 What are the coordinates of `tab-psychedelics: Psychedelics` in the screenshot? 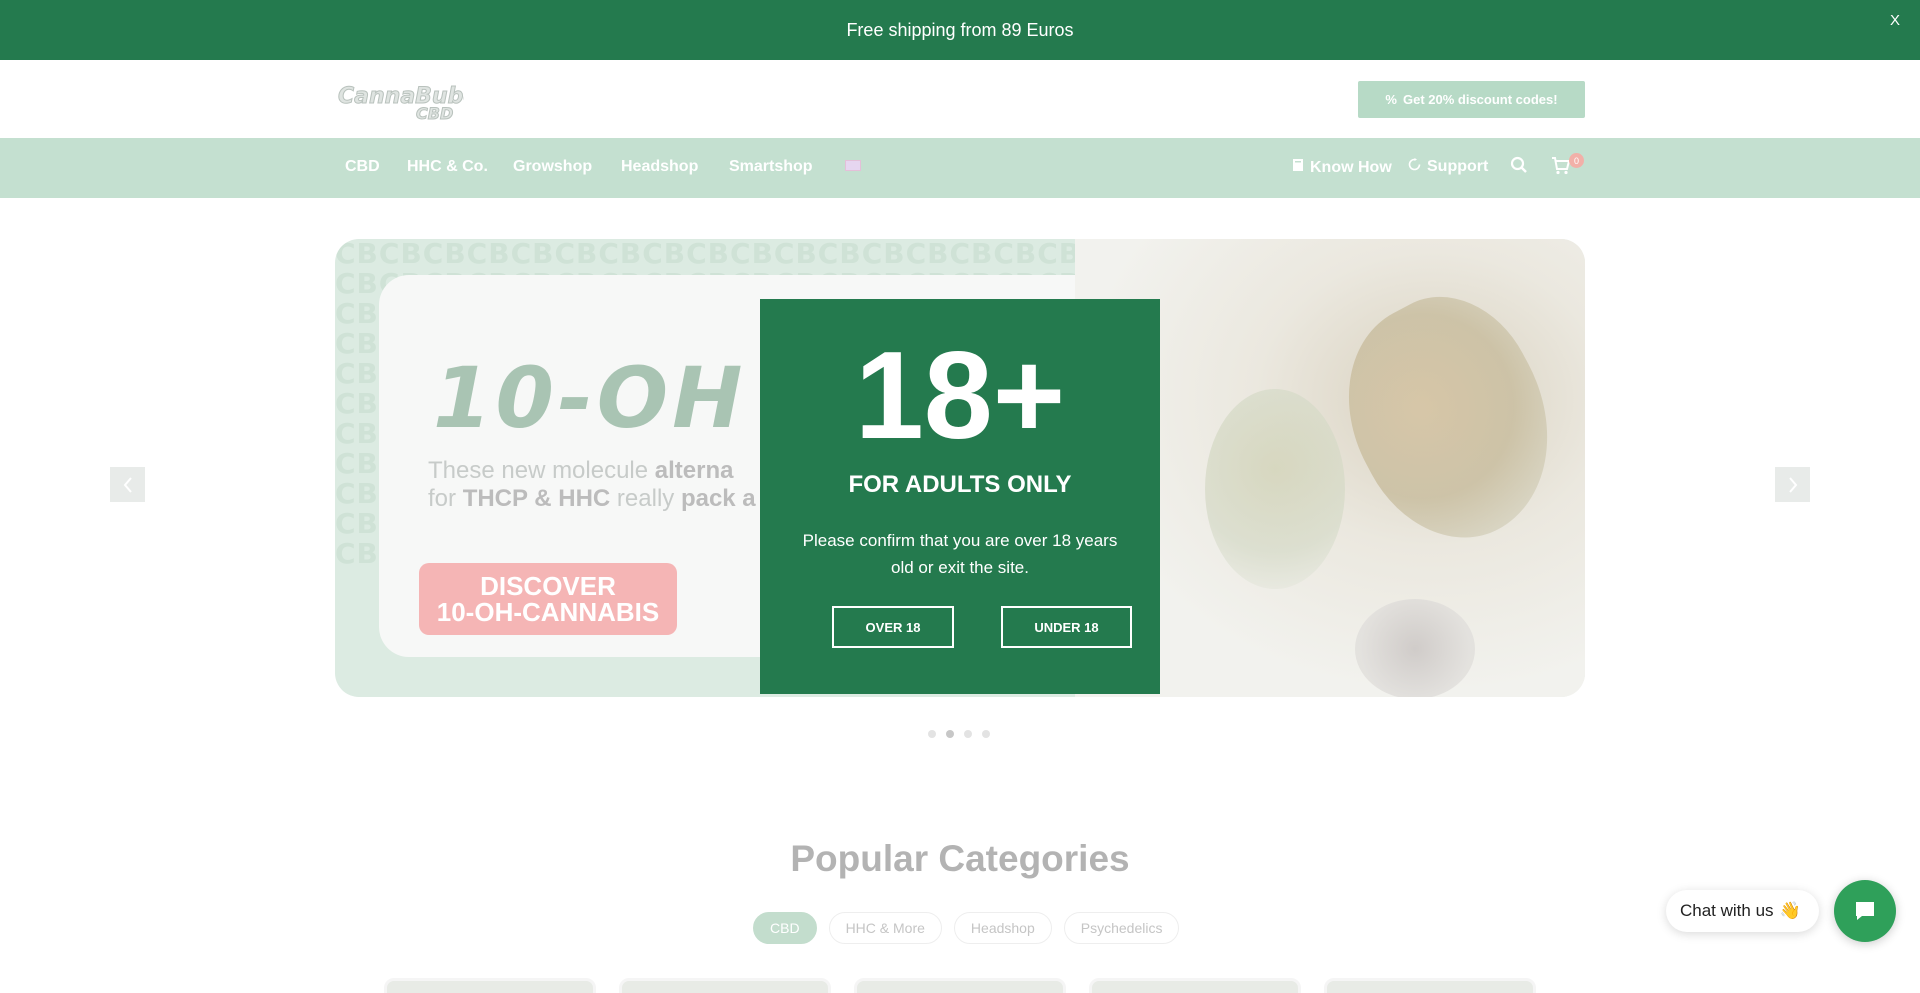 It's located at (1121, 928).